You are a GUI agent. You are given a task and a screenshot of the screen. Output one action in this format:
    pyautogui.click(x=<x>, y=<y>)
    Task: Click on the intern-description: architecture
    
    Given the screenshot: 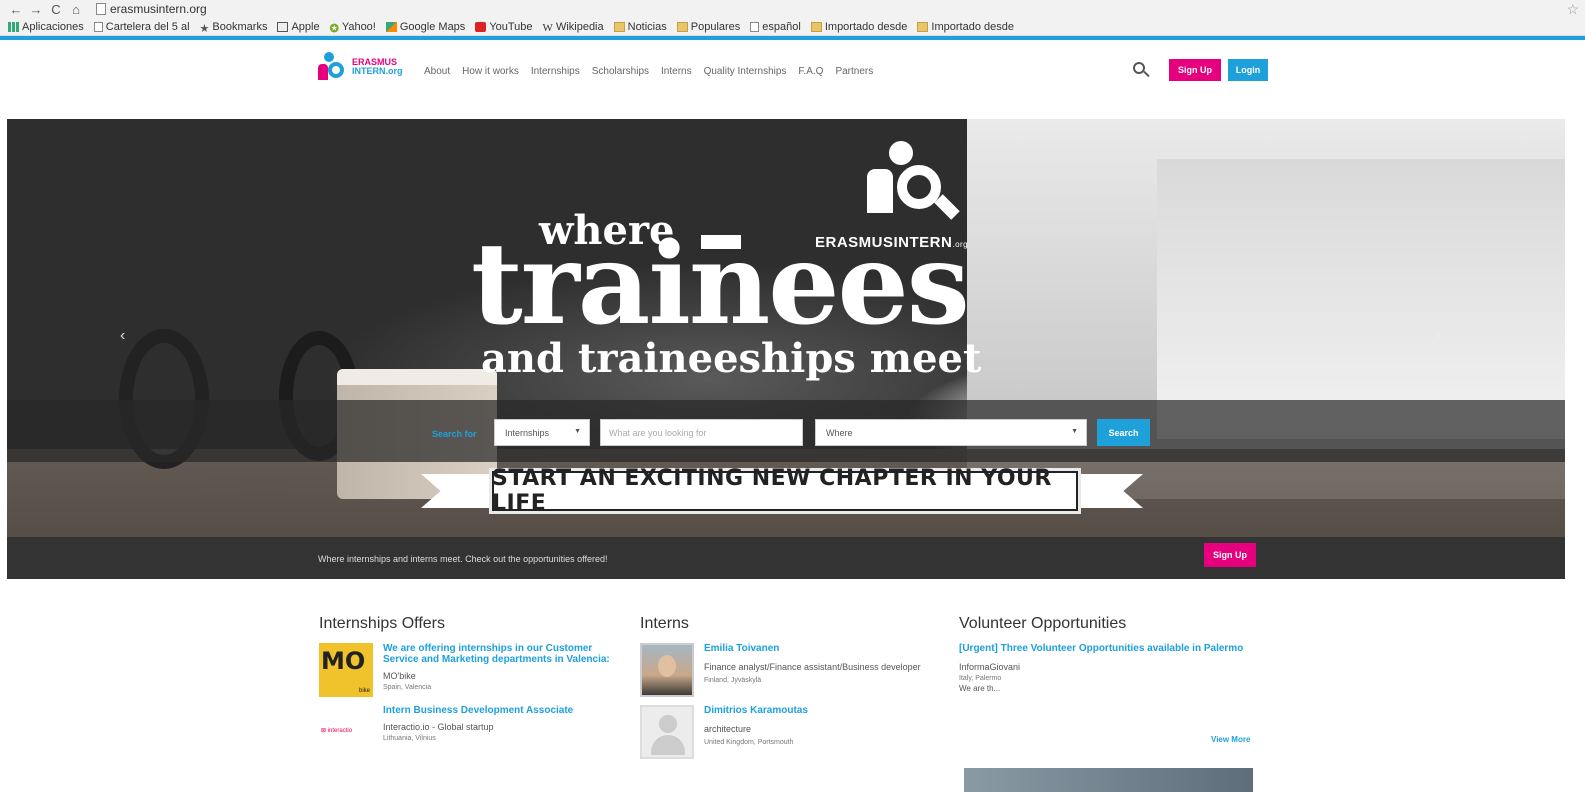 What is the action you would take?
    pyautogui.click(x=728, y=729)
    